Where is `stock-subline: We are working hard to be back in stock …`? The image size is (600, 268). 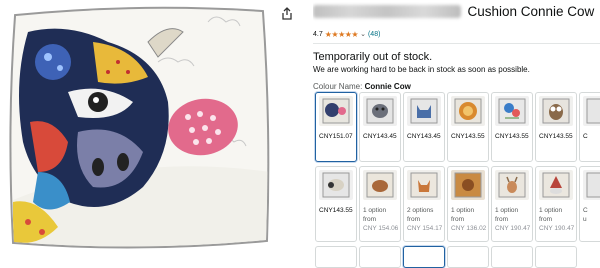
stock-subline: We are working hard to be back in stock … is located at coordinates (421, 69).